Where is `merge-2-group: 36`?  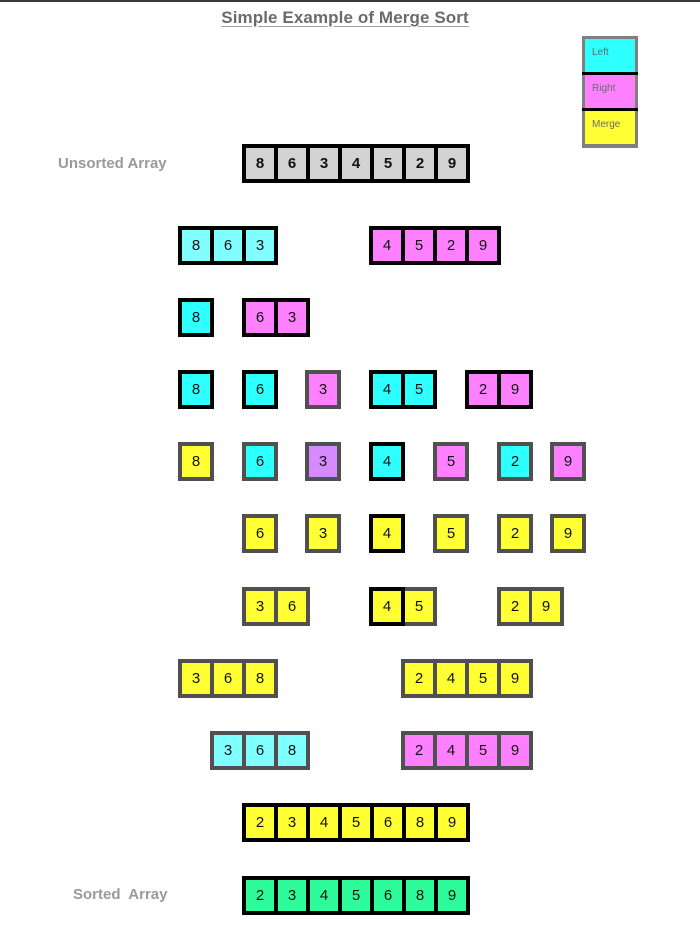
merge-2-group: 36 is located at coordinates (276, 606).